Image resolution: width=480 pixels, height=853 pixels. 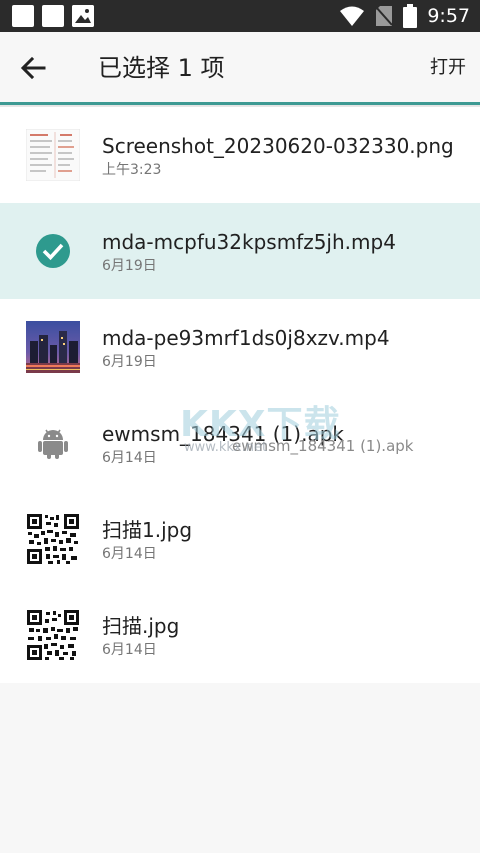 I want to click on file-row: 扫描1.jpg 6月14日, so click(x=240, y=539).